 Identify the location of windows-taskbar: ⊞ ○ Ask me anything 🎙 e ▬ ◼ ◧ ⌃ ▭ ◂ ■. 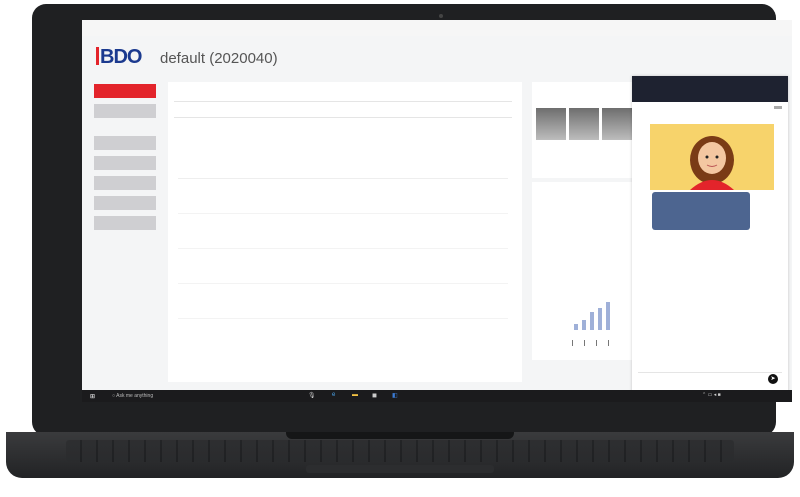
(437, 396).